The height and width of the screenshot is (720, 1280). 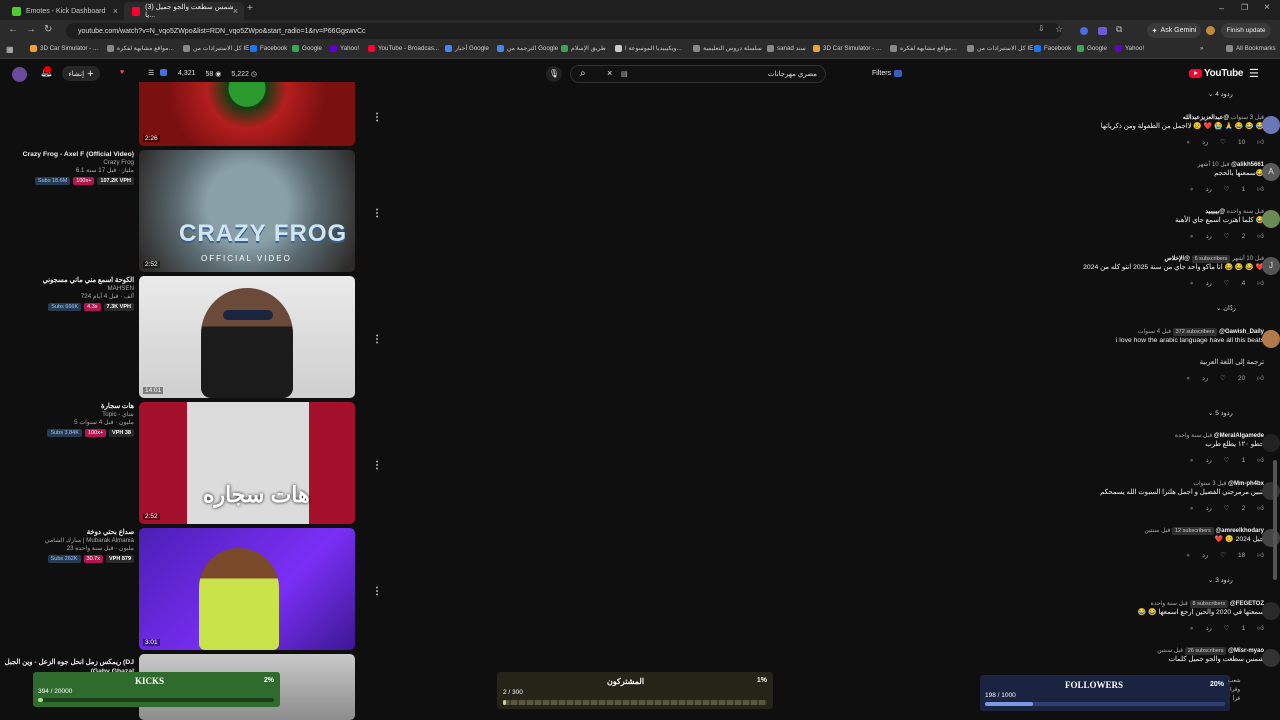 I want to click on ext-icon: ♥, so click(x=122, y=72).